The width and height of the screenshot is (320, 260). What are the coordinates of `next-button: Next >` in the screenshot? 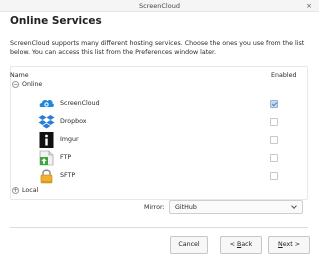 It's located at (289, 245).